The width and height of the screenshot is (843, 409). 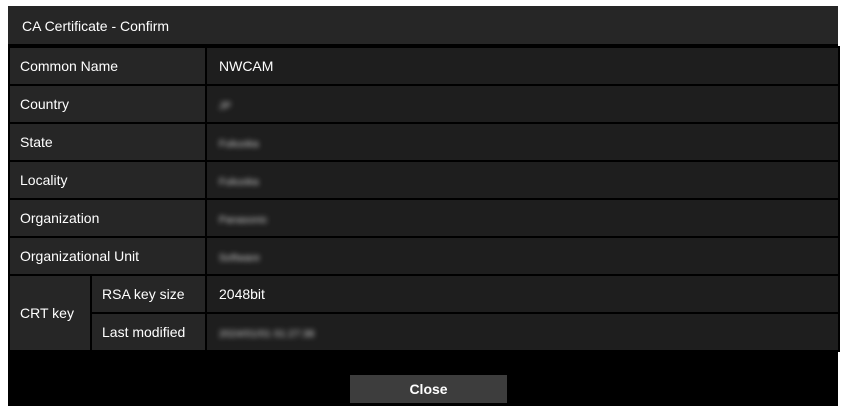 I want to click on dialog-title: CA Certificate - Confirm, so click(x=96, y=26).